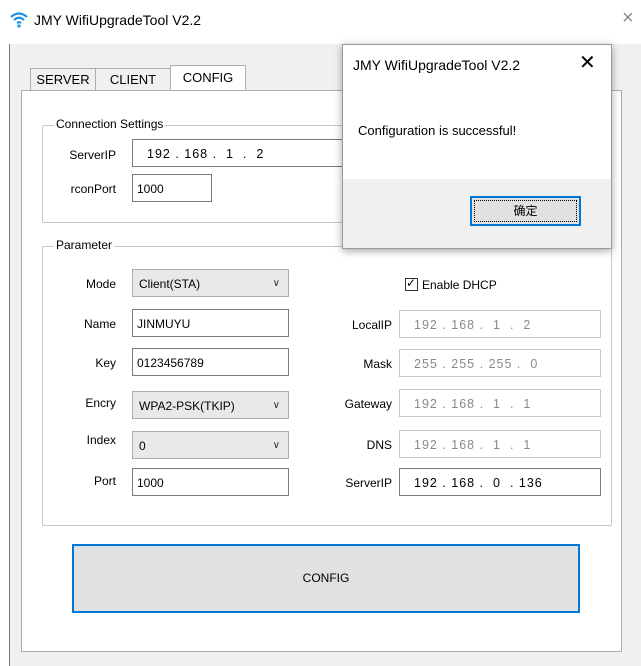 The image size is (641, 666). Describe the element at coordinates (110, 124) in the screenshot. I see `connection-settings-title: Connection Settings` at that location.